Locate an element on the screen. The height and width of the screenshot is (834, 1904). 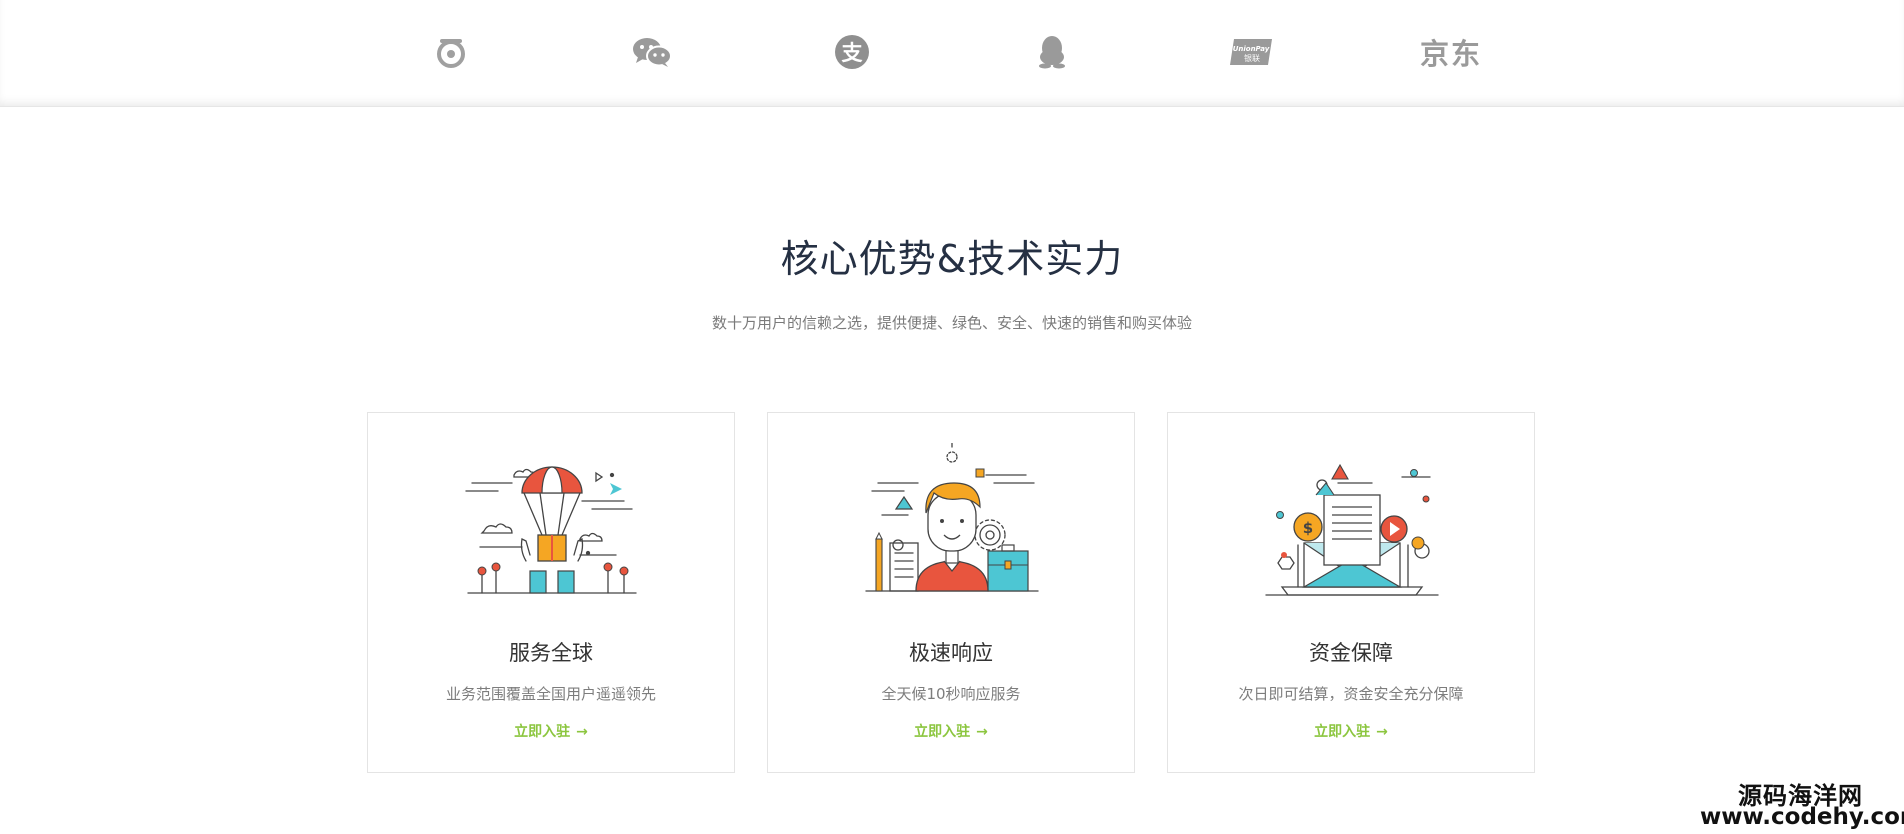
payment-logo-bar: 支 UnionPay 银联 京东 is located at coordinates (952, 53).